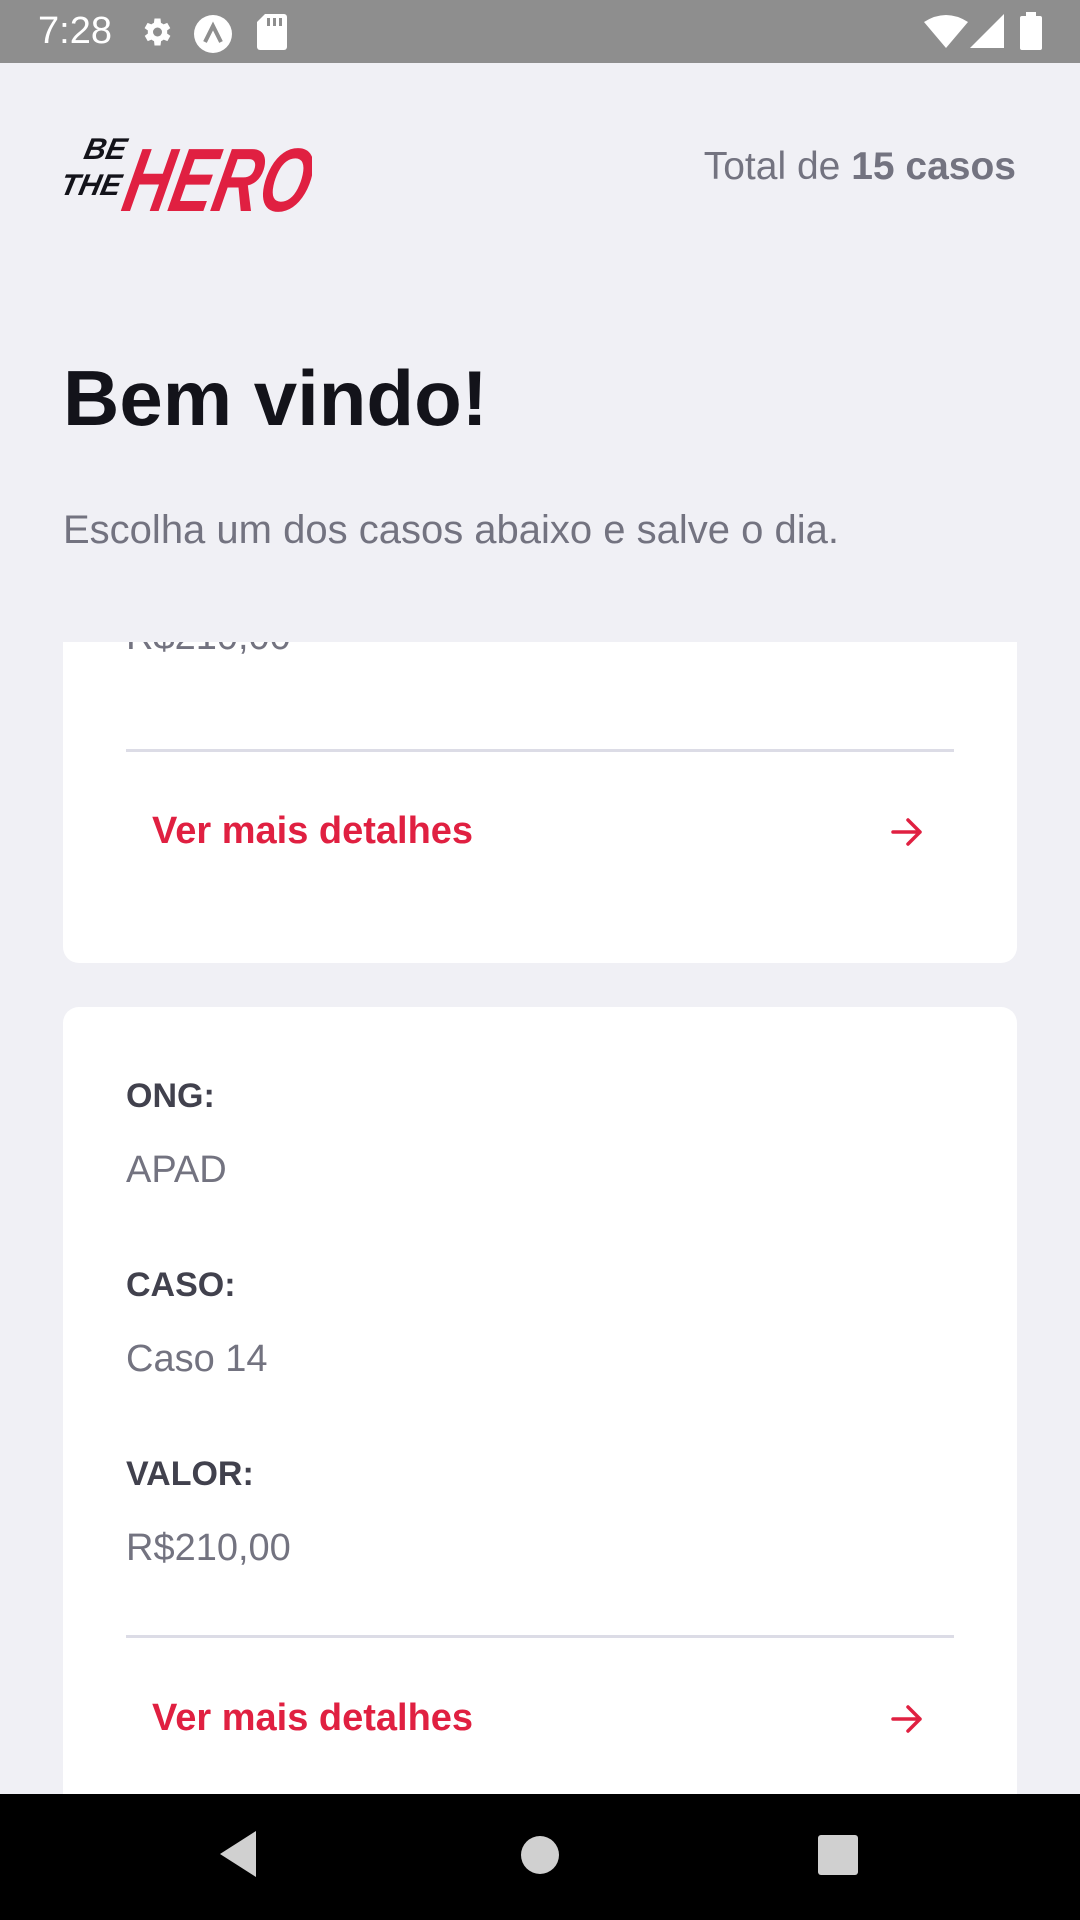 This screenshot has height=1920, width=1080. I want to click on be-the-hero-logo: BE THE HERO, so click(190, 173).